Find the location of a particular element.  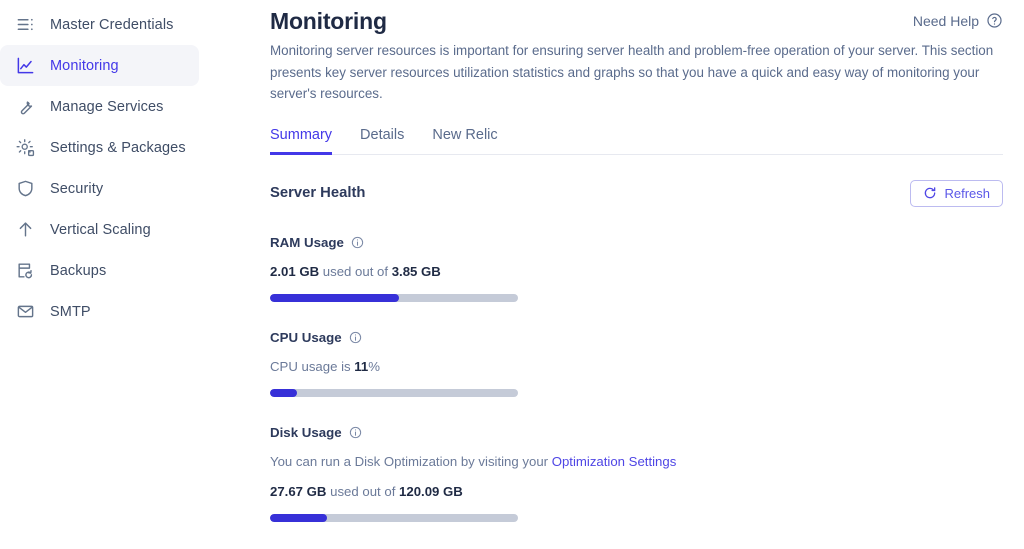

sidebar-item-label: SMTP is located at coordinates (70, 311).